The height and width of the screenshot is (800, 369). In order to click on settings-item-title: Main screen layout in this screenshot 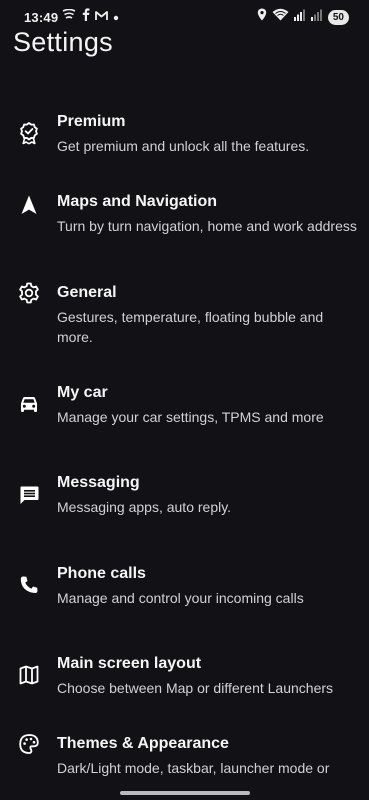, I will do `click(129, 663)`.